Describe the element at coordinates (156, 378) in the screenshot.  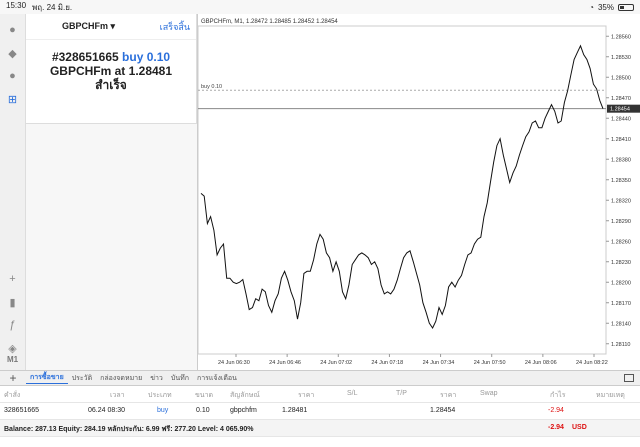
I see `tab-news: ข่าว` at that location.